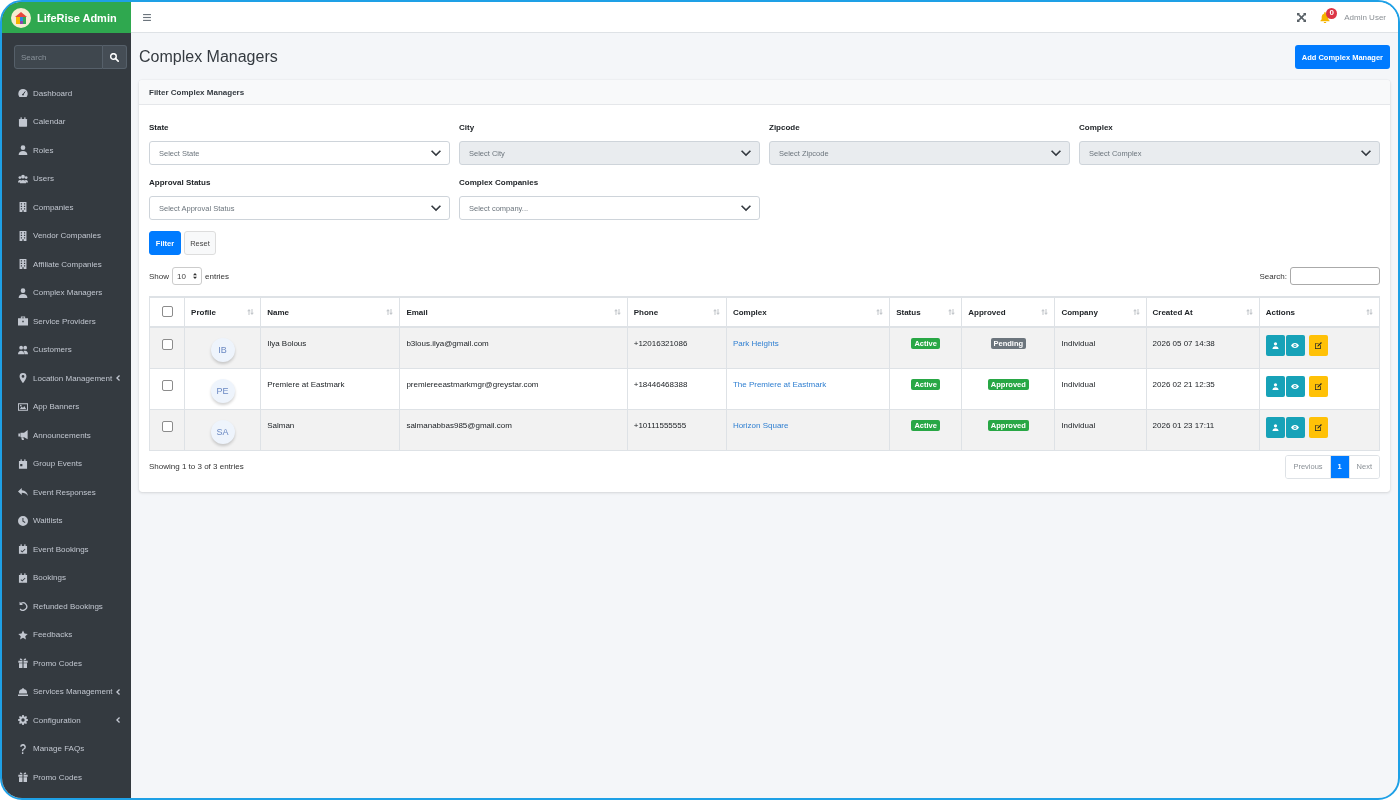 The image size is (1400, 800). What do you see at coordinates (66, 207) in the screenshot?
I see `sidebar-item: Companies` at bounding box center [66, 207].